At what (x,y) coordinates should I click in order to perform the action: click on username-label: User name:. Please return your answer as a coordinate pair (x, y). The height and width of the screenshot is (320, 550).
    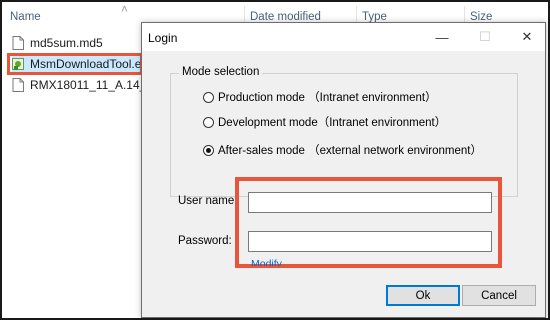
    Looking at the image, I should click on (208, 201).